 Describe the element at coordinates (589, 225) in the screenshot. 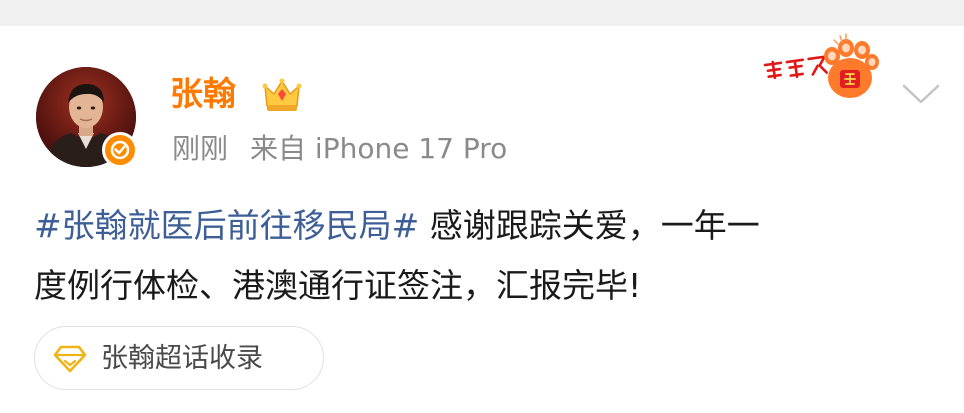

I see `post-text-line1: 感谢跟踪关爱，一年一` at that location.